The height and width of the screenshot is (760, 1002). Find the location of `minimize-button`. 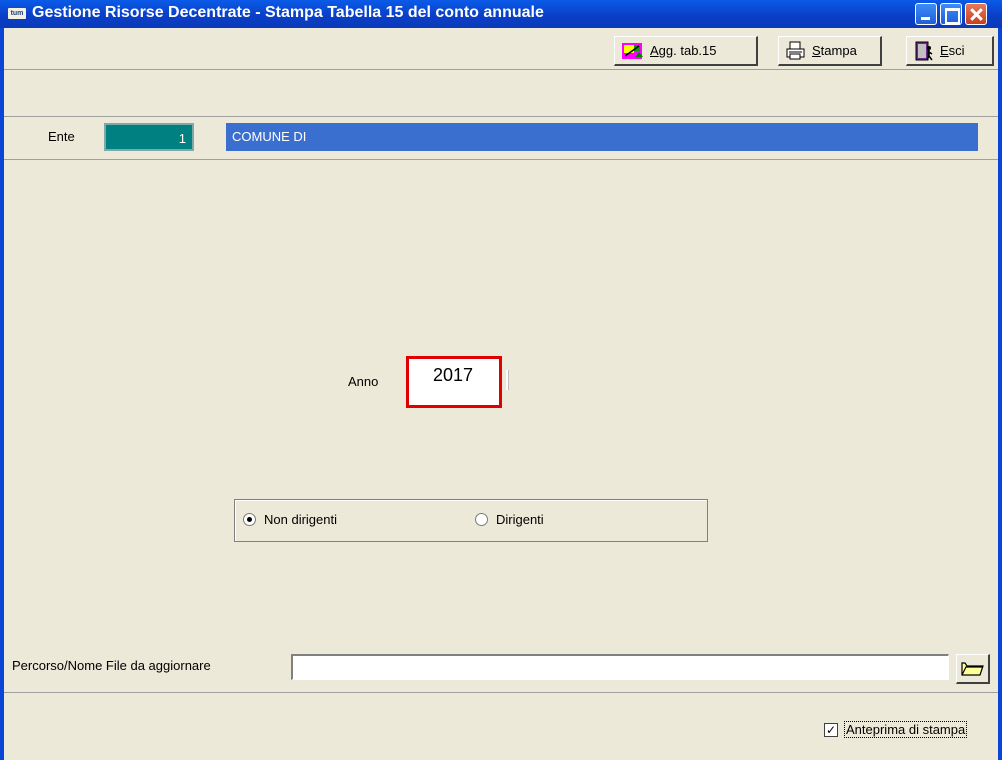

minimize-button is located at coordinates (926, 14).